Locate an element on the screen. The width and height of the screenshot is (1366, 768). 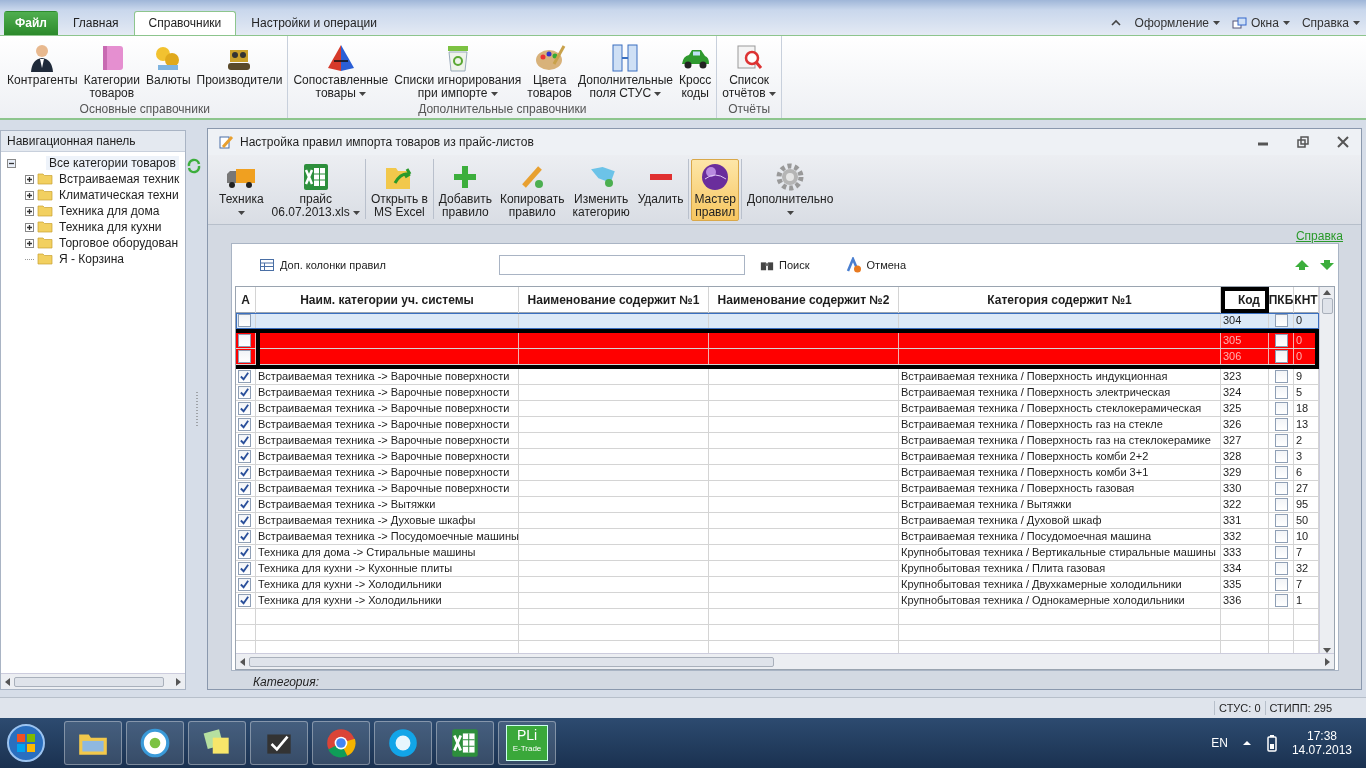
cancel-button: Отмена is located at coordinates (875, 265).